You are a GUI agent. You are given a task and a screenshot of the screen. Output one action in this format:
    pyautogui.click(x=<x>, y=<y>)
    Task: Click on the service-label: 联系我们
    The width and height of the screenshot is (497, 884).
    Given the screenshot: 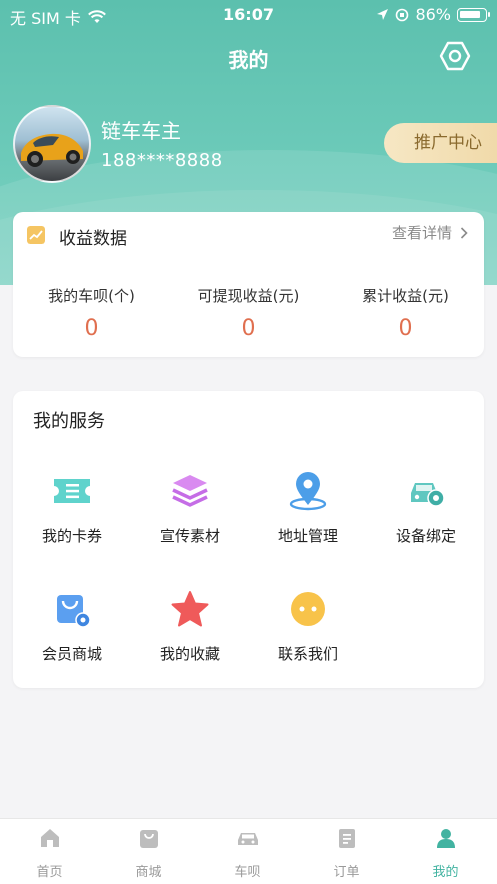 What is the action you would take?
    pyautogui.click(x=307, y=654)
    